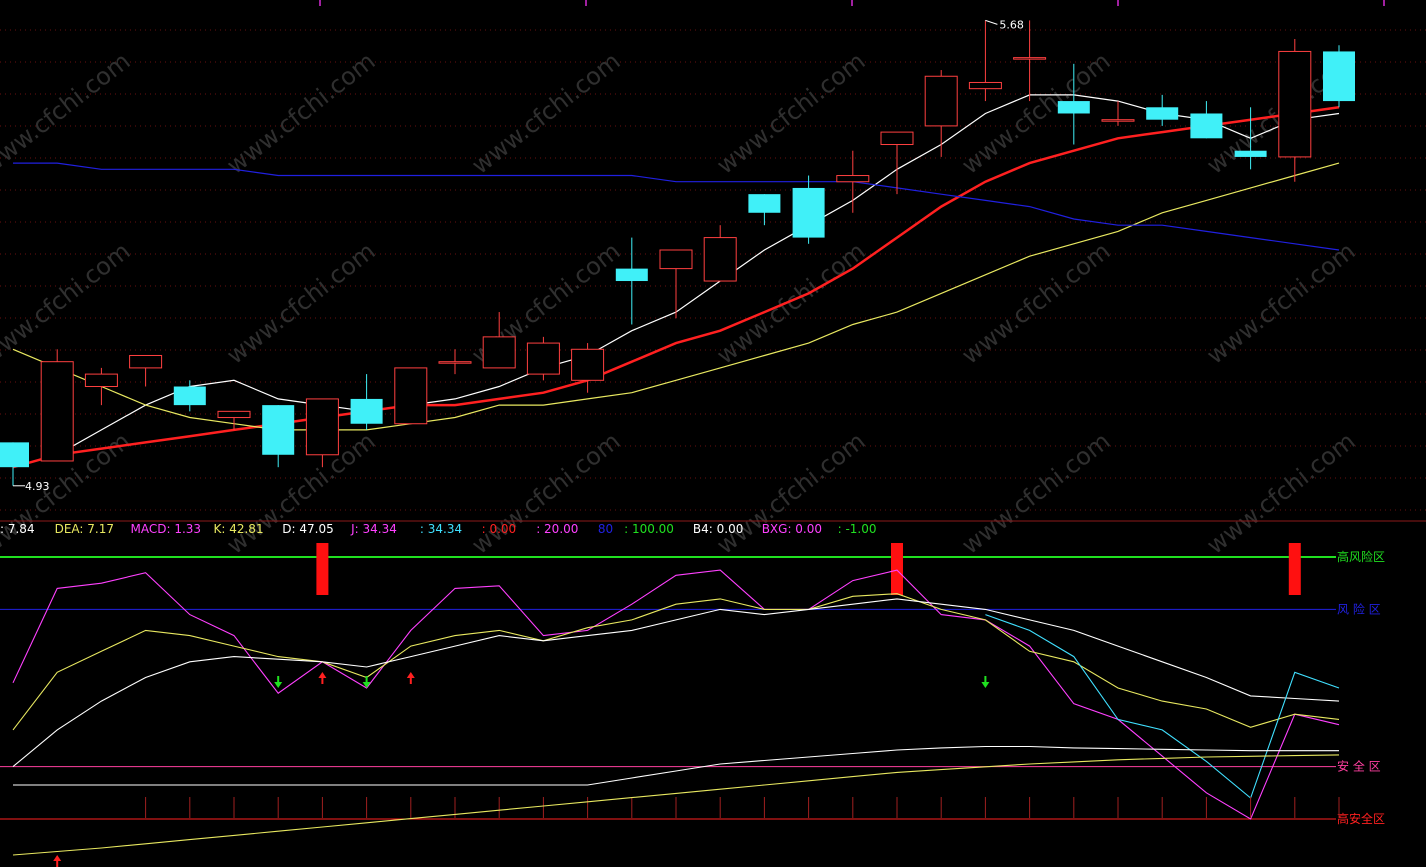  Describe the element at coordinates (307, 529) in the screenshot. I see `legend-item: D: 47.05` at that location.